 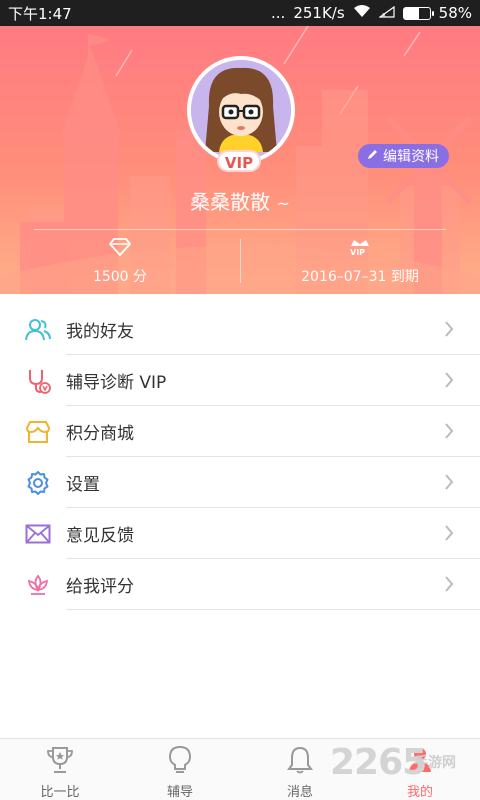 I want to click on header-divider, so click(x=240, y=229).